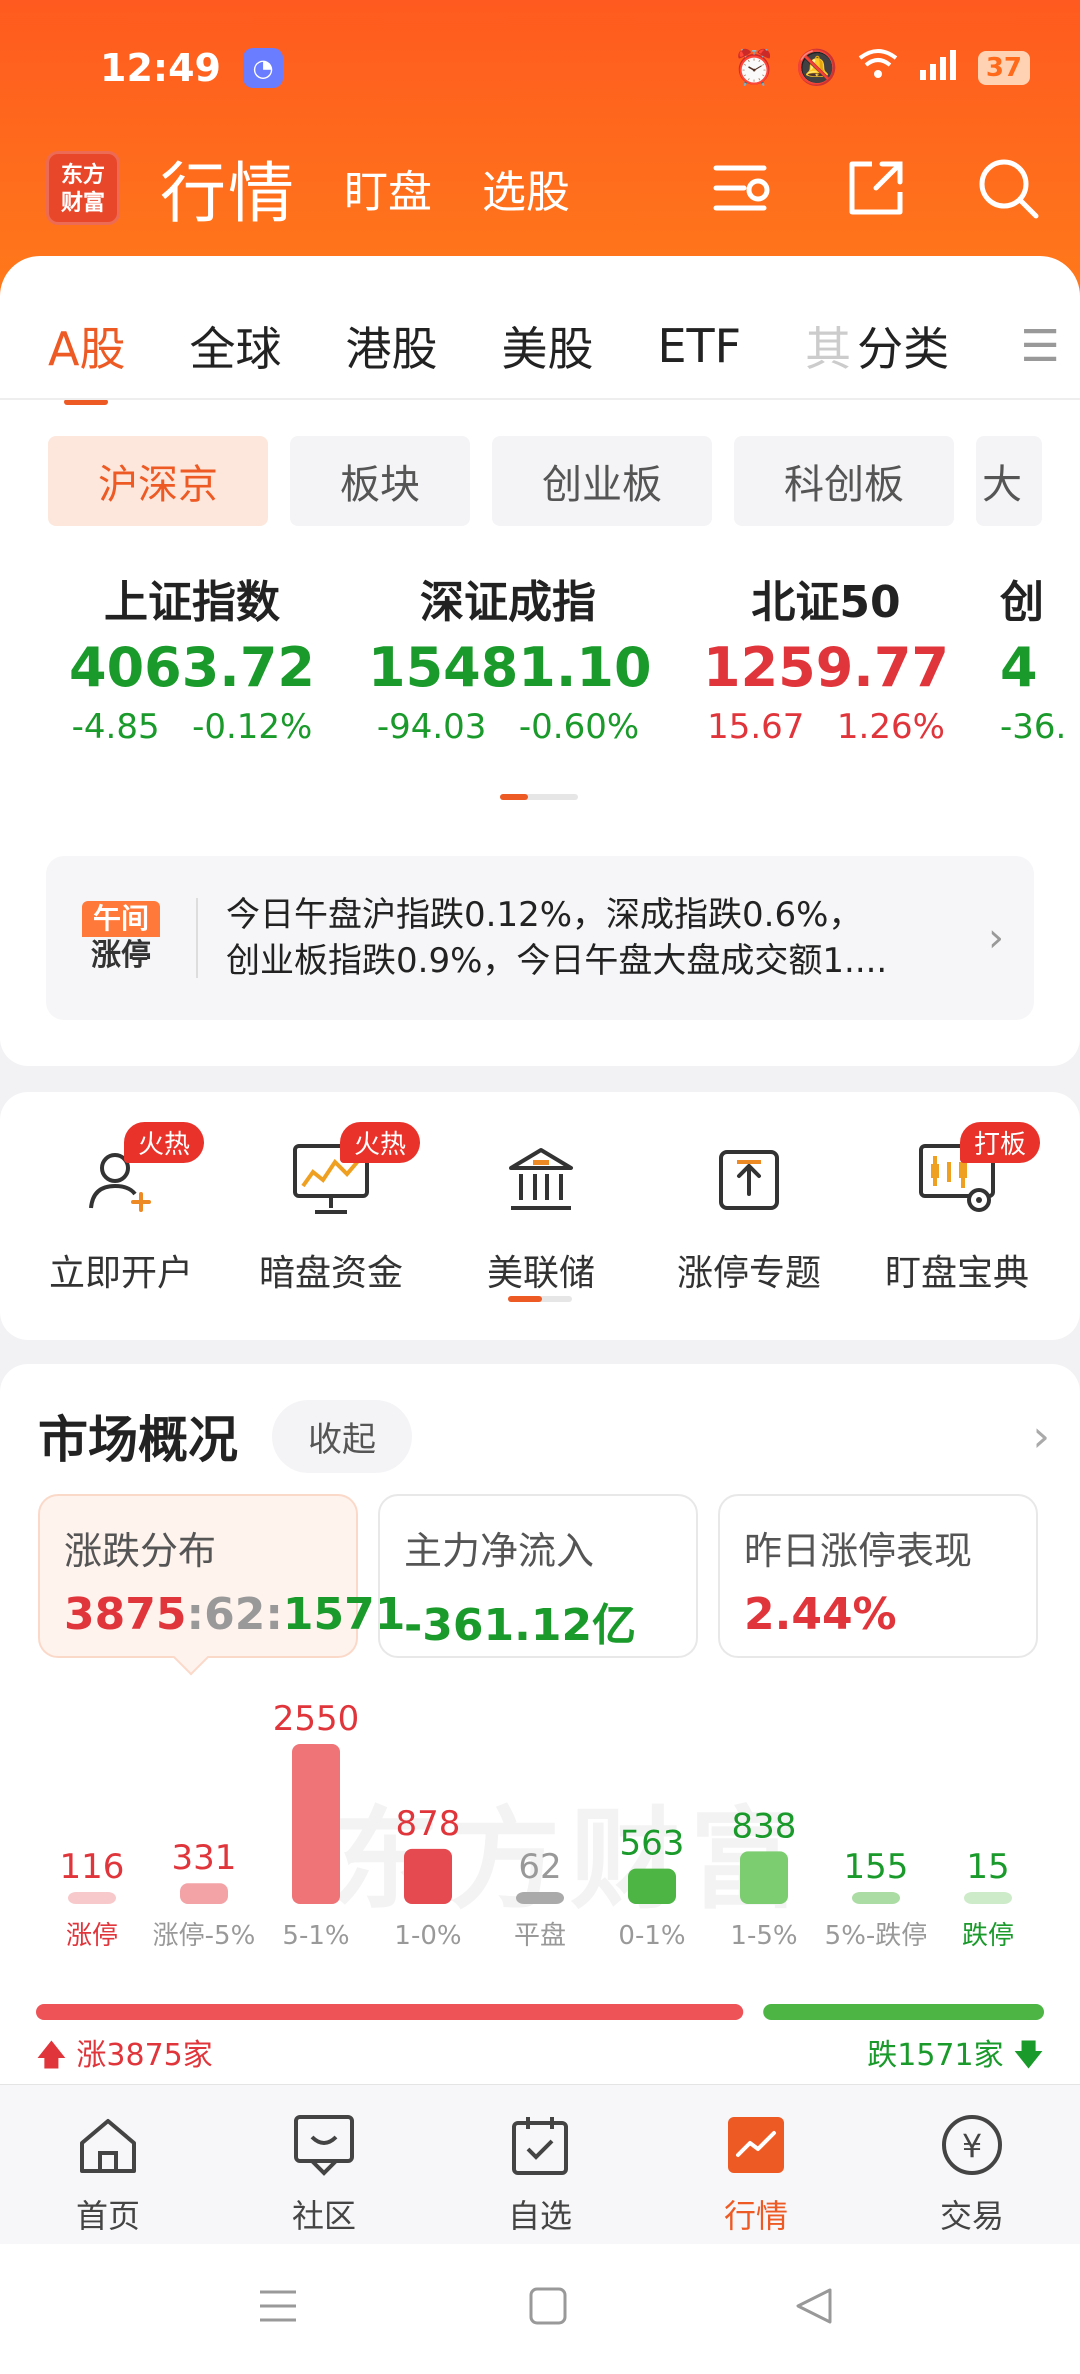 Image resolution: width=1080 pixels, height=2374 pixels. What do you see at coordinates (86, 359) in the screenshot?
I see `tab-a-share: A股` at bounding box center [86, 359].